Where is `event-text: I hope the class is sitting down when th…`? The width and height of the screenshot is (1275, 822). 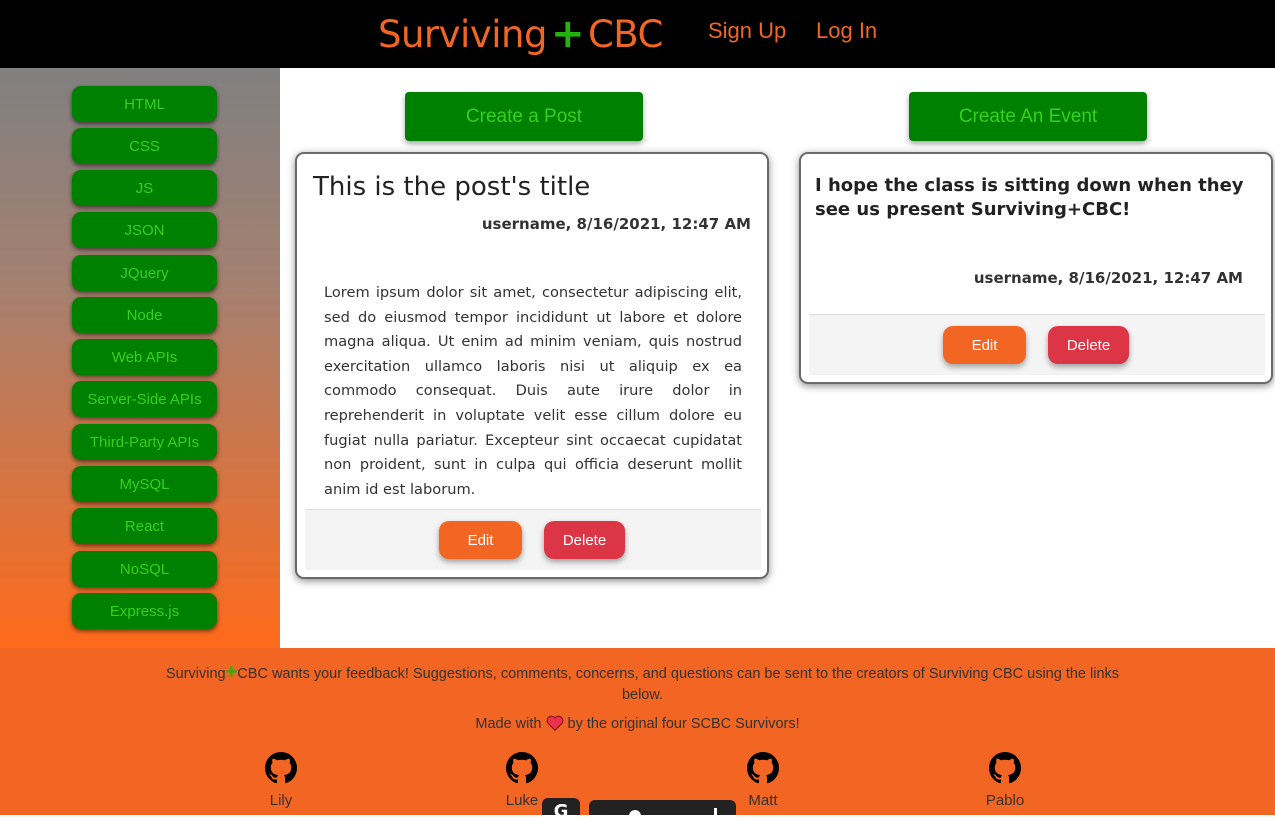
event-text: I hope the class is sitting down when th… is located at coordinates (1029, 197).